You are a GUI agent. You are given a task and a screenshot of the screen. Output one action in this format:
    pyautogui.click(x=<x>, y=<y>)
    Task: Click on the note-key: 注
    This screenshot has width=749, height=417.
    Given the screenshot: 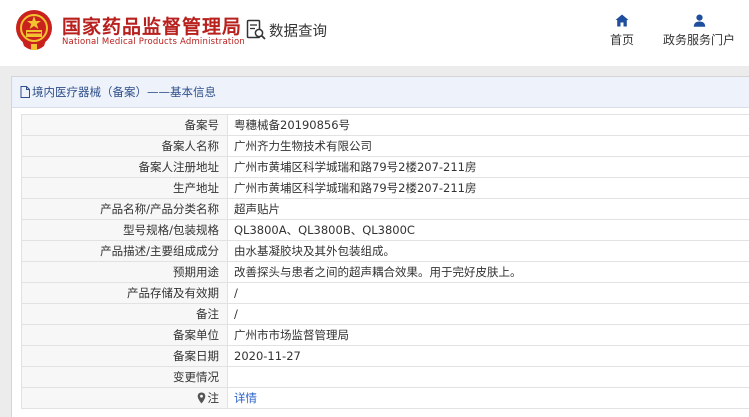 What is the action you would take?
    pyautogui.click(x=124, y=398)
    